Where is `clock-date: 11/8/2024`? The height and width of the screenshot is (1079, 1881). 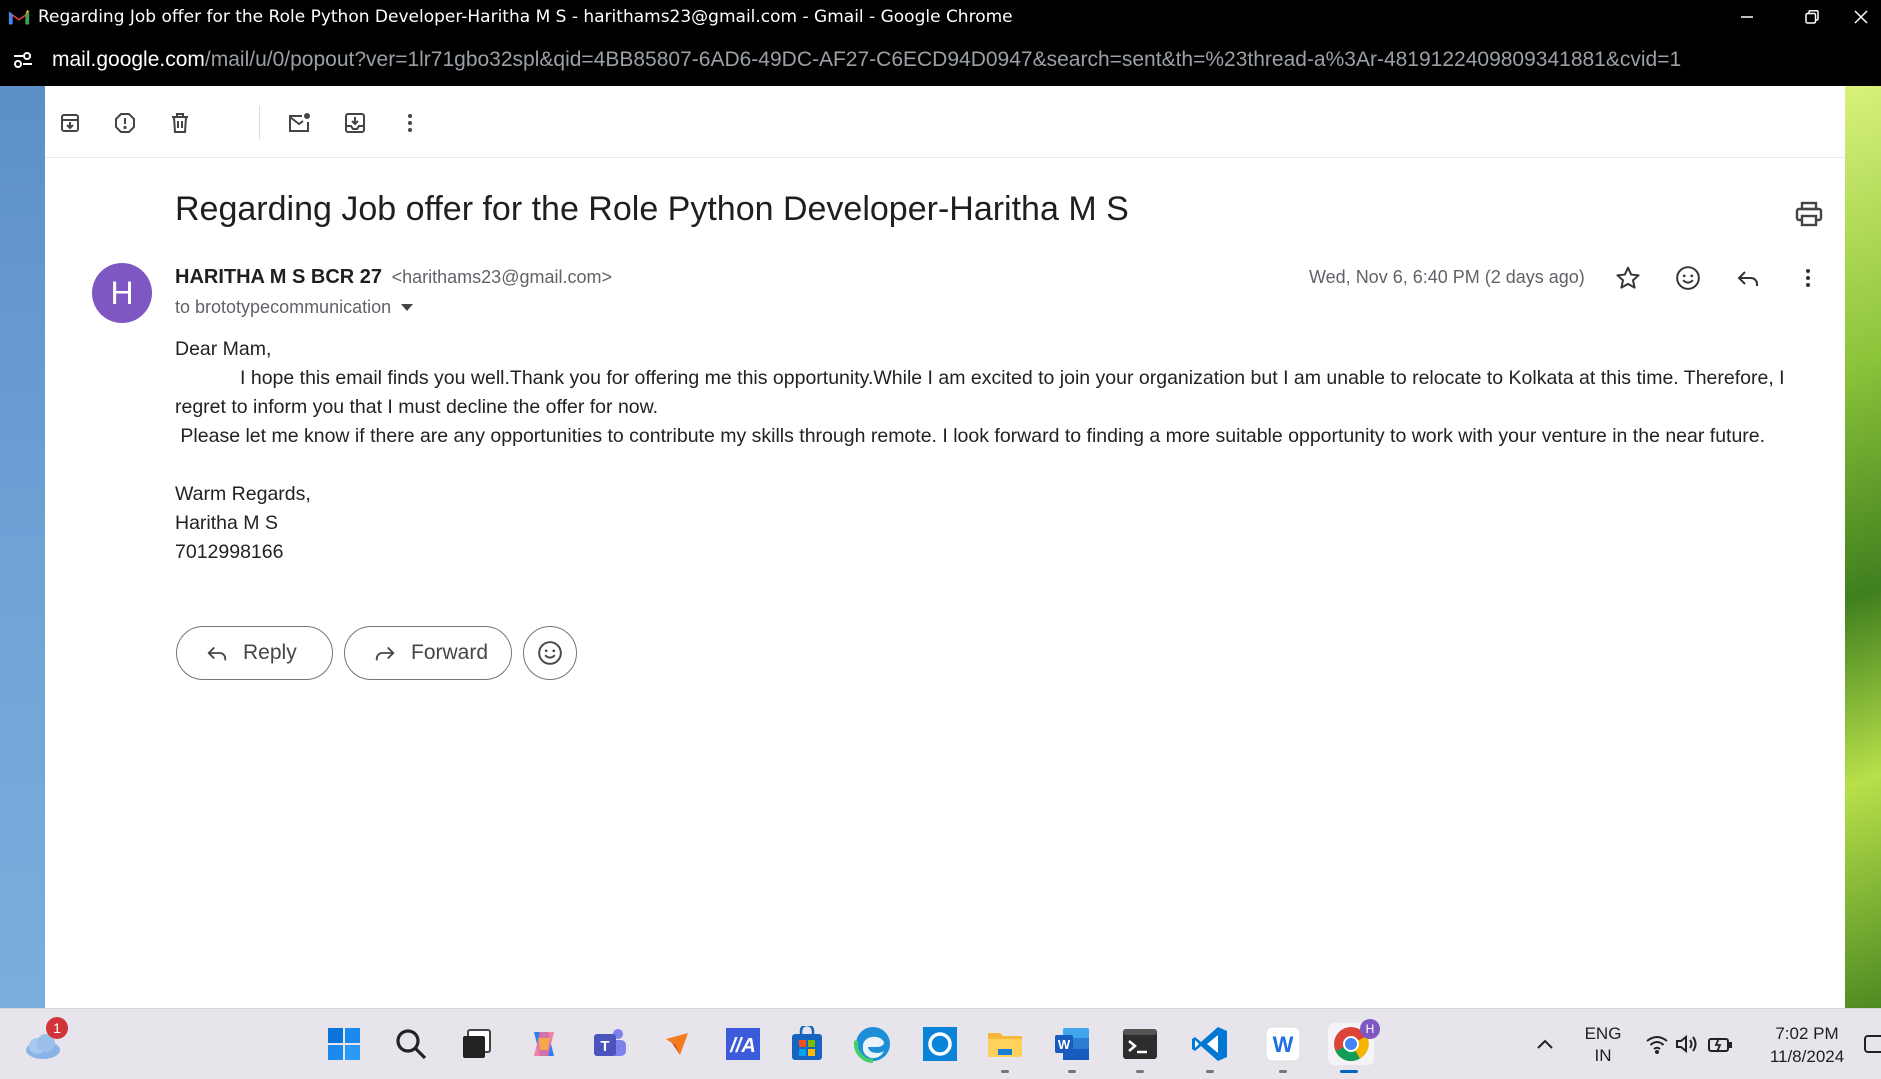 clock-date: 11/8/2024 is located at coordinates (1807, 1056).